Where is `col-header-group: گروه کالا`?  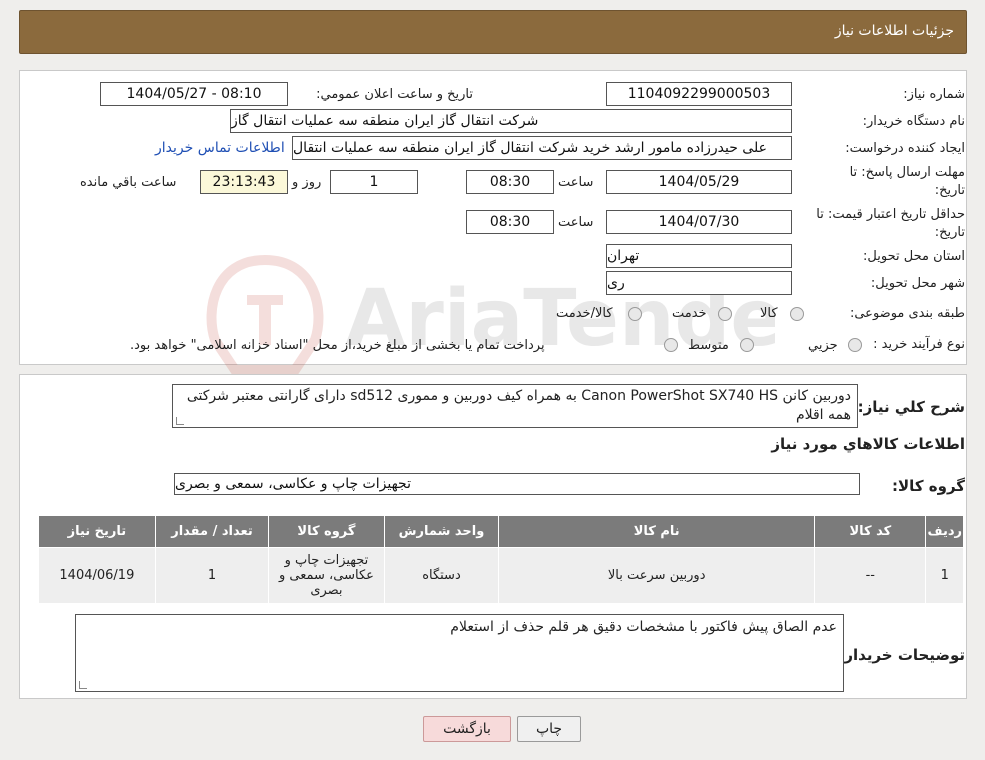 col-header-group: گروه کالا is located at coordinates (326, 531).